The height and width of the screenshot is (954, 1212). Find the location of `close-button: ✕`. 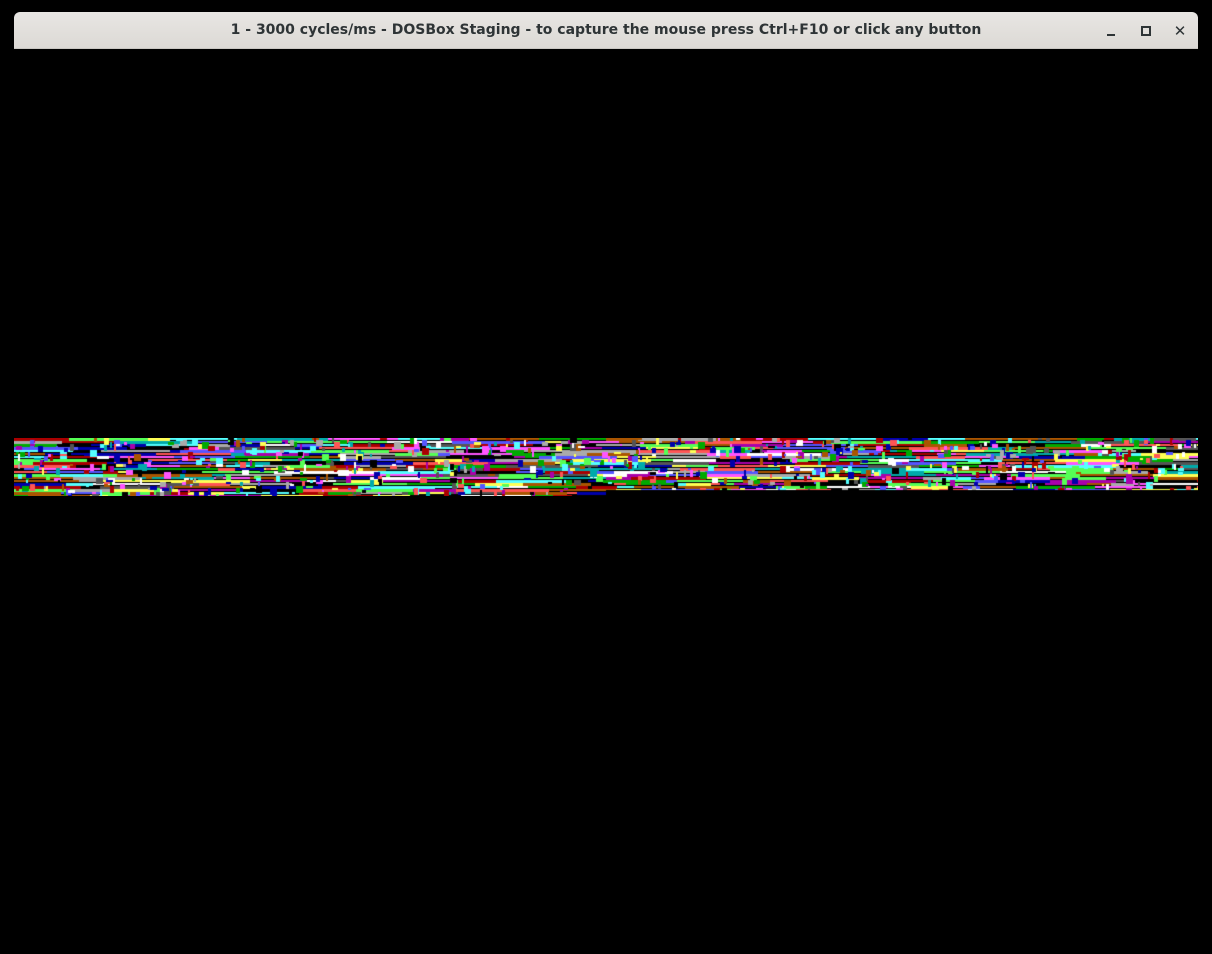

close-button: ✕ is located at coordinates (1180, 31).